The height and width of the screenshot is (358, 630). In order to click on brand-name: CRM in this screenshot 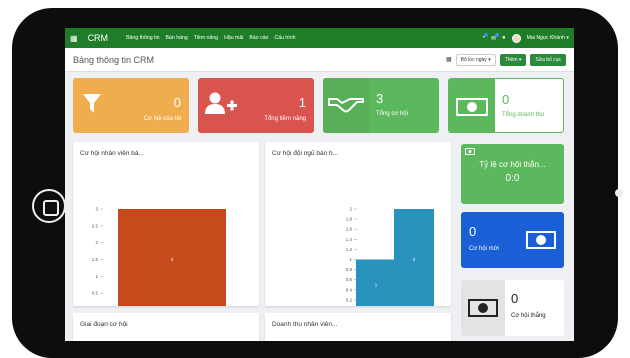, I will do `click(98, 38)`.